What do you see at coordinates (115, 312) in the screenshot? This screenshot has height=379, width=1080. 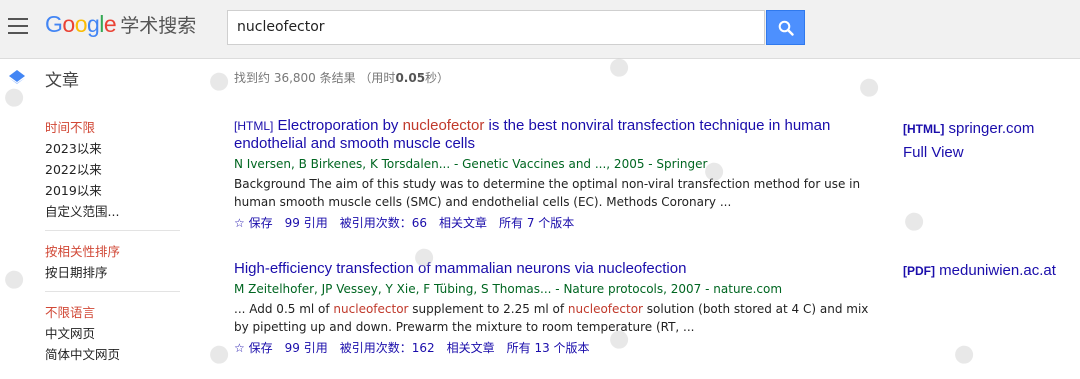 I see `lang-any: 不限语言` at bounding box center [115, 312].